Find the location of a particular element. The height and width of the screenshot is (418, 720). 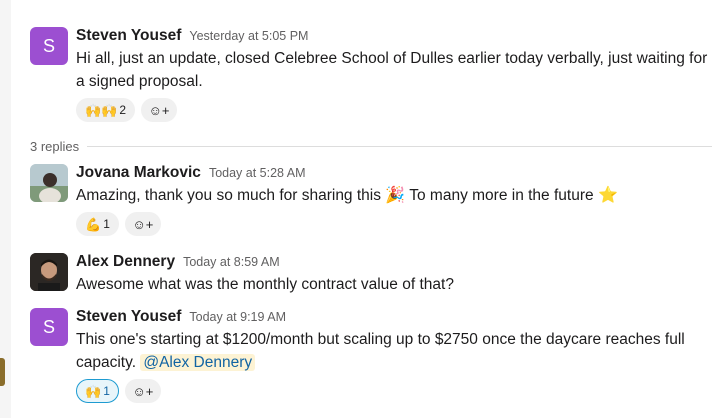

party-popper-icon: 🎉 is located at coordinates (395, 195).